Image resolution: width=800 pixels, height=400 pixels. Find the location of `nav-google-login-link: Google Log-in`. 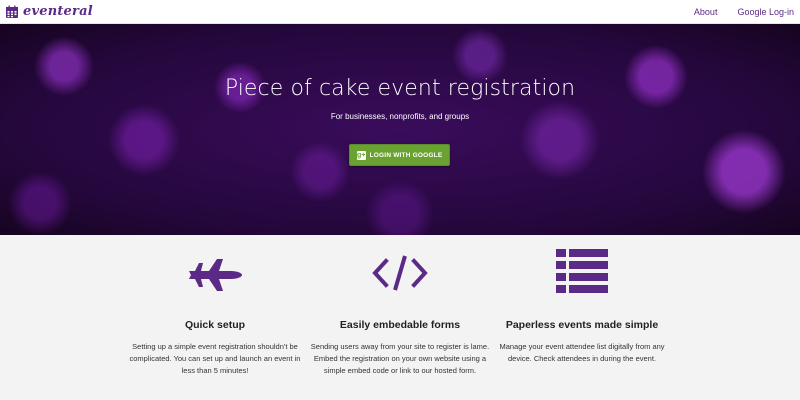

nav-google-login-link: Google Log-in is located at coordinates (765, 12).